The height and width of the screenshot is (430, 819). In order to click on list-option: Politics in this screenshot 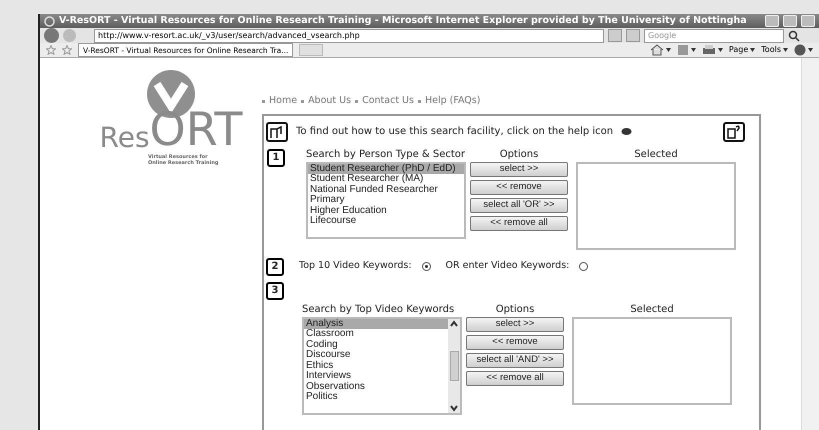, I will do `click(376, 397)`.